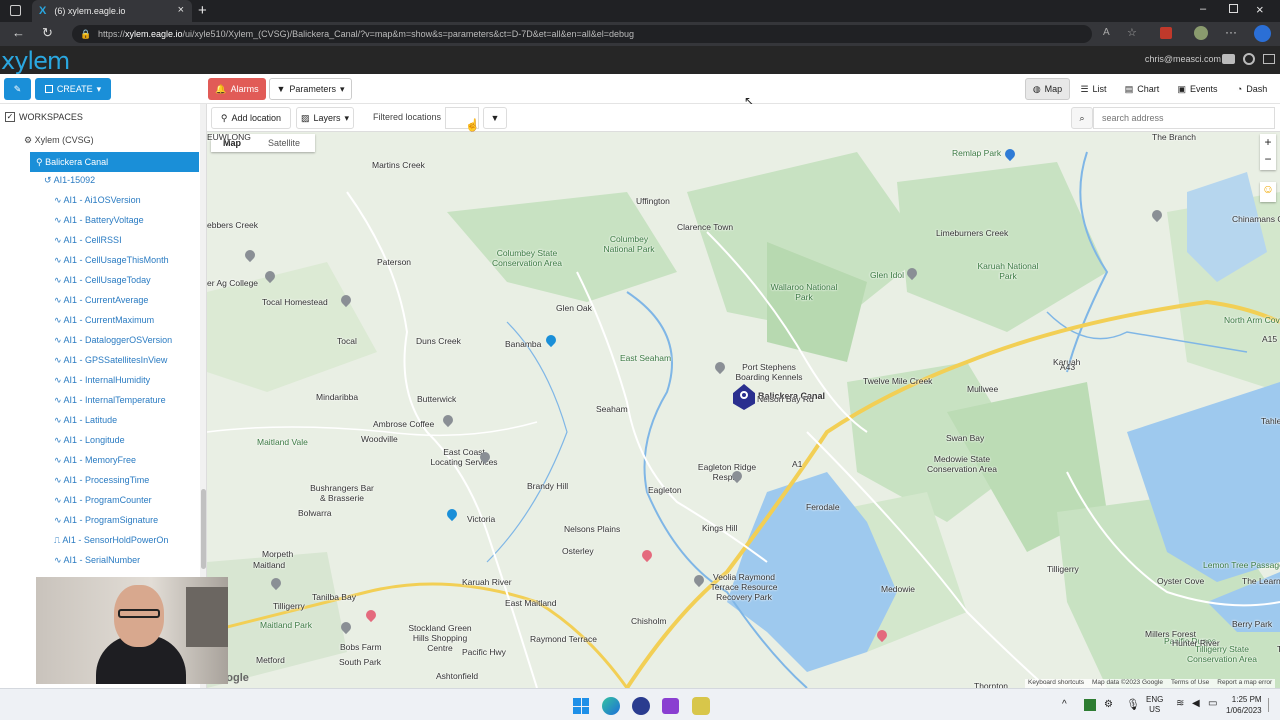  Describe the element at coordinates (237, 89) in the screenshot. I see `alarms-button: 🔔 Alarms` at that location.